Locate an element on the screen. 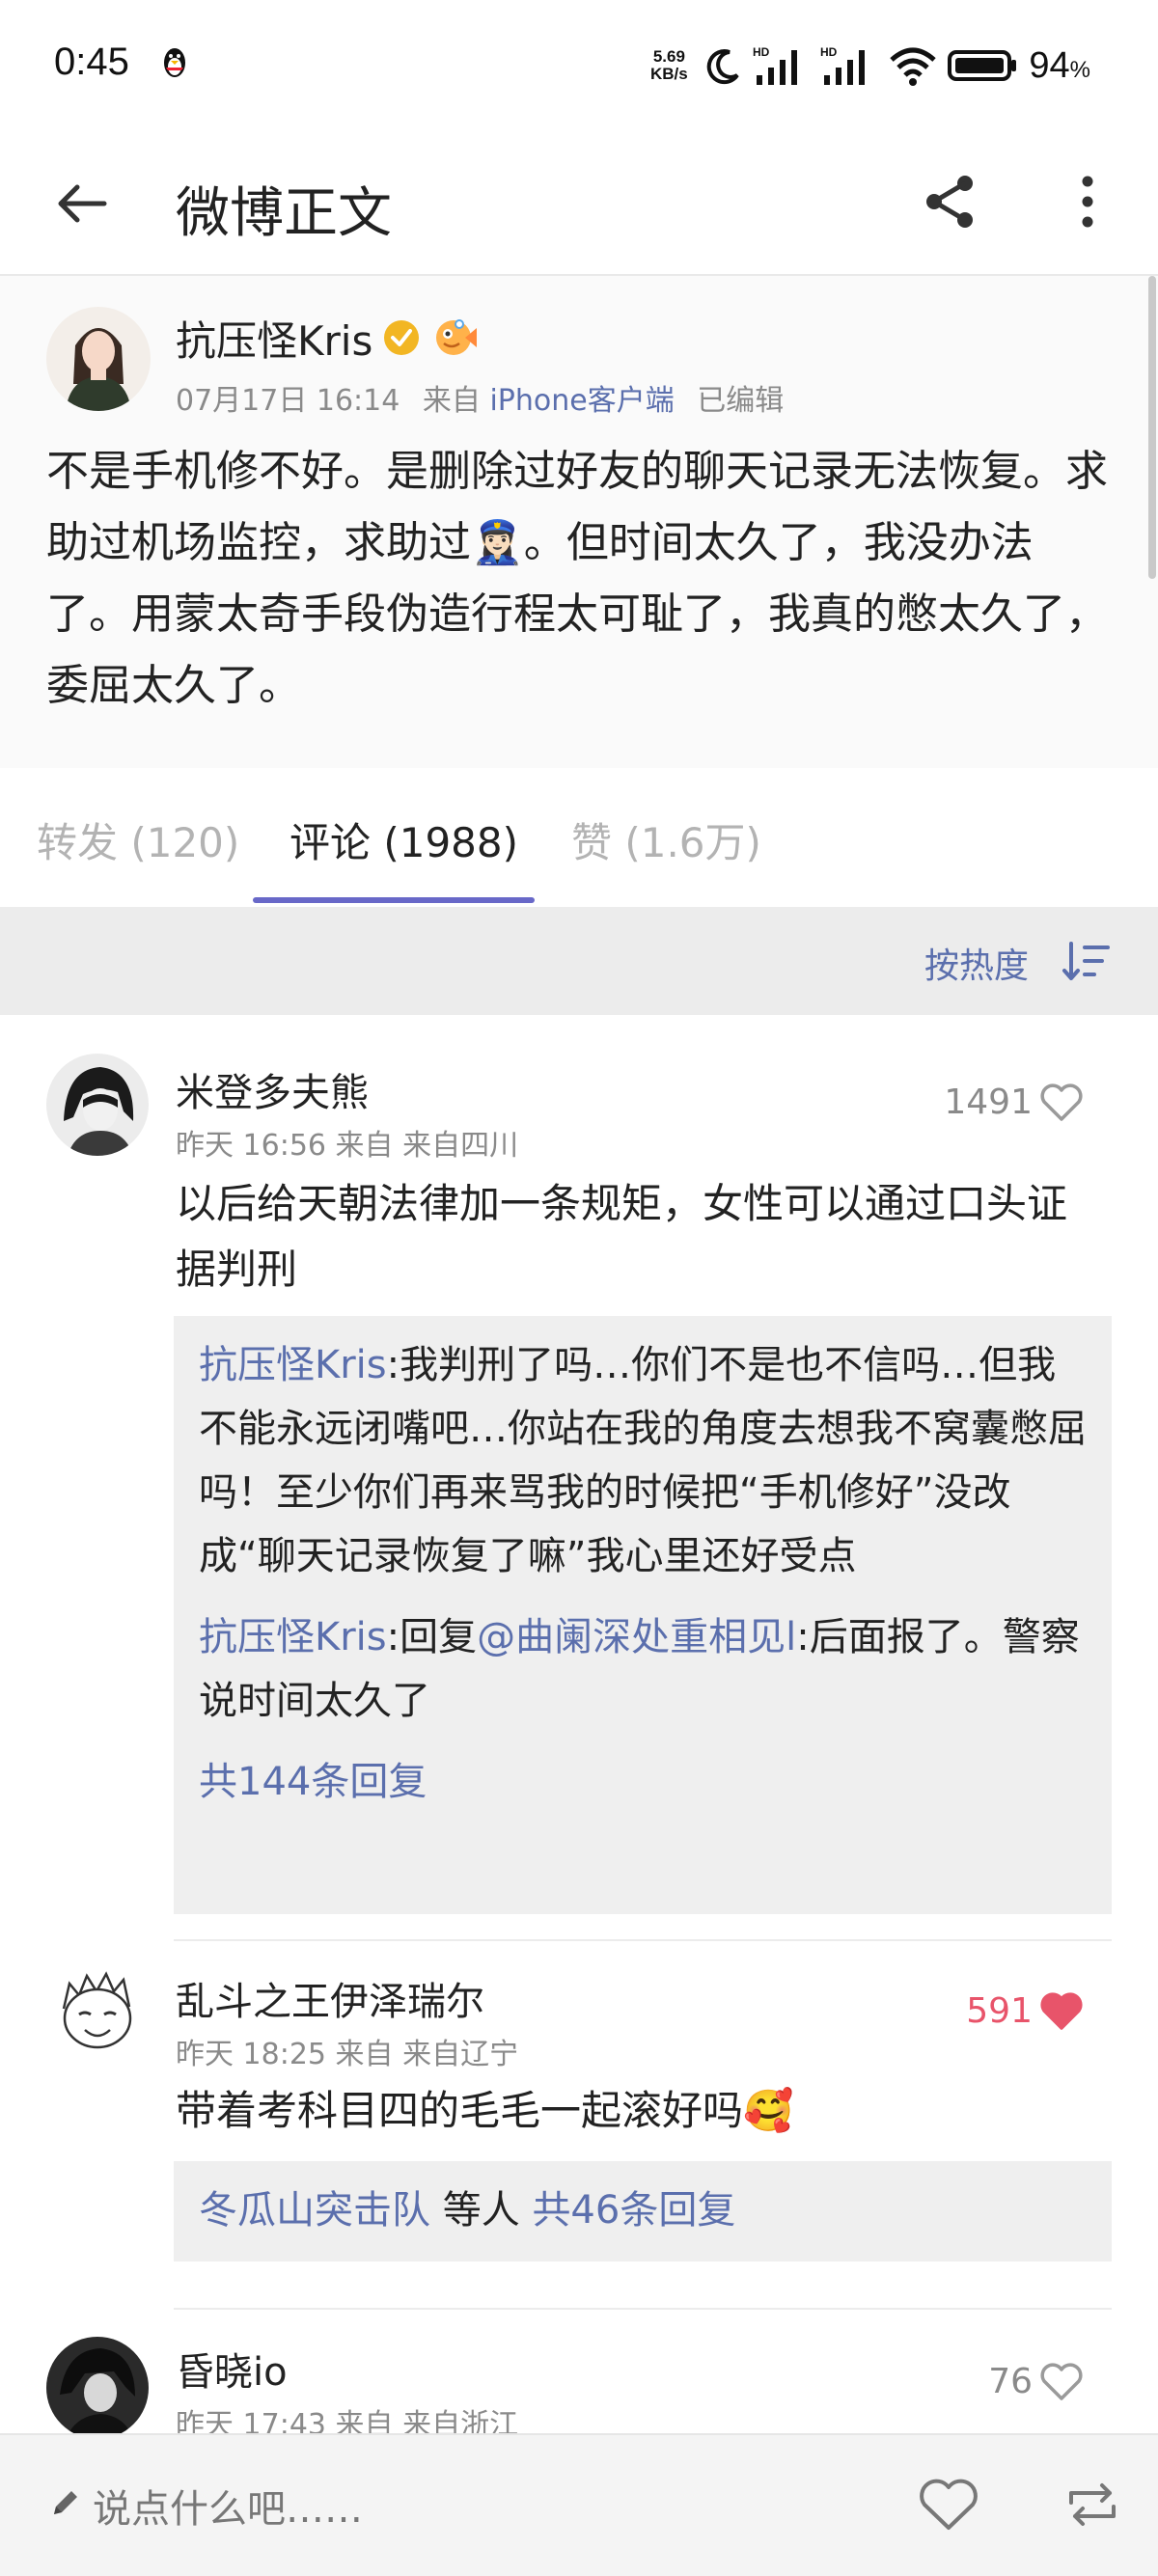 The height and width of the screenshot is (2576, 1158). post-date: 07月17日 16:14 is located at coordinates (288, 401).